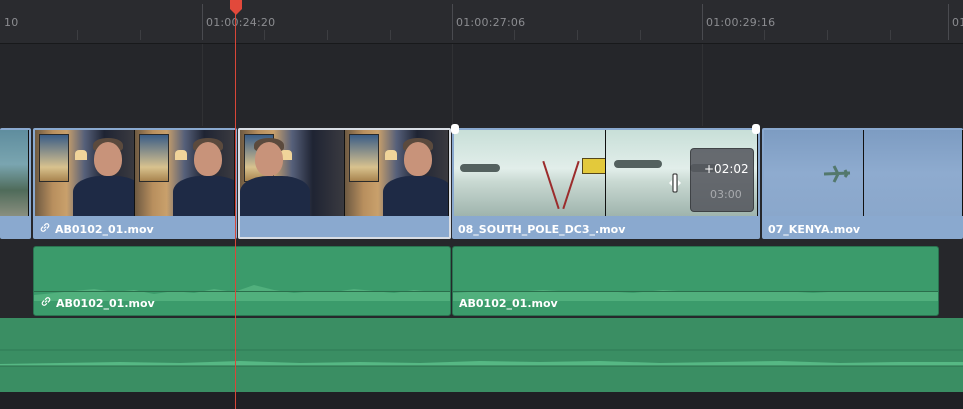  What do you see at coordinates (957, 22) in the screenshot?
I see `ruler-timecode: 01` at bounding box center [957, 22].